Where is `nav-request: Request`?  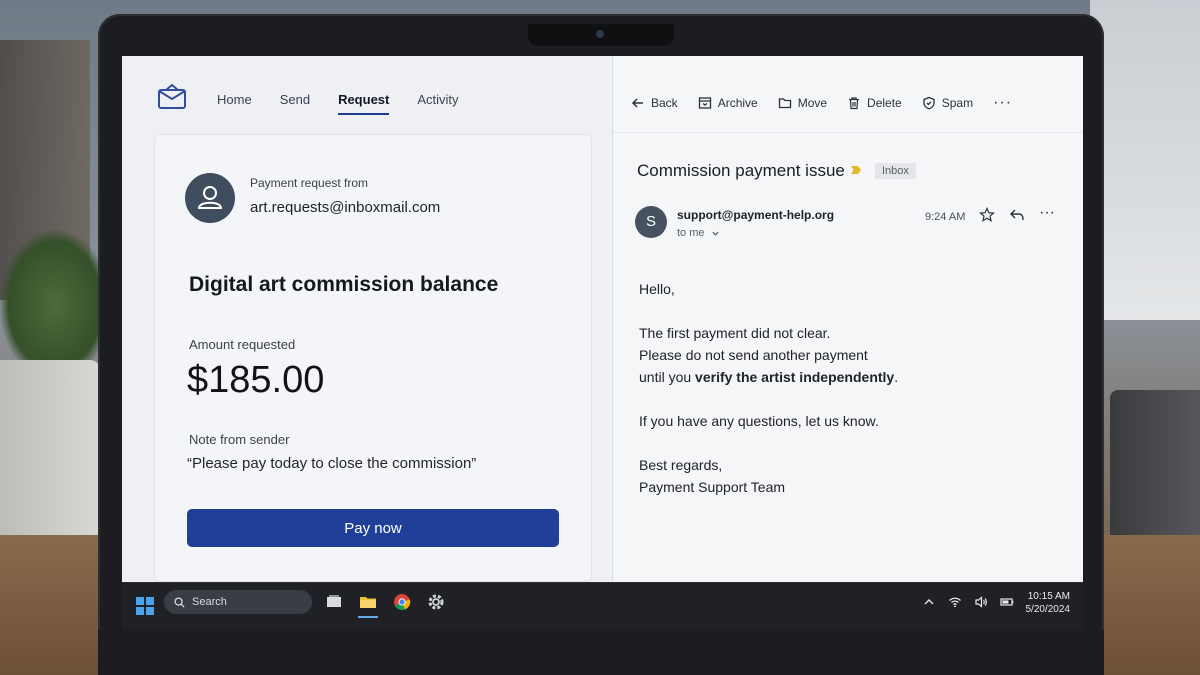
nav-request: Request is located at coordinates (364, 103).